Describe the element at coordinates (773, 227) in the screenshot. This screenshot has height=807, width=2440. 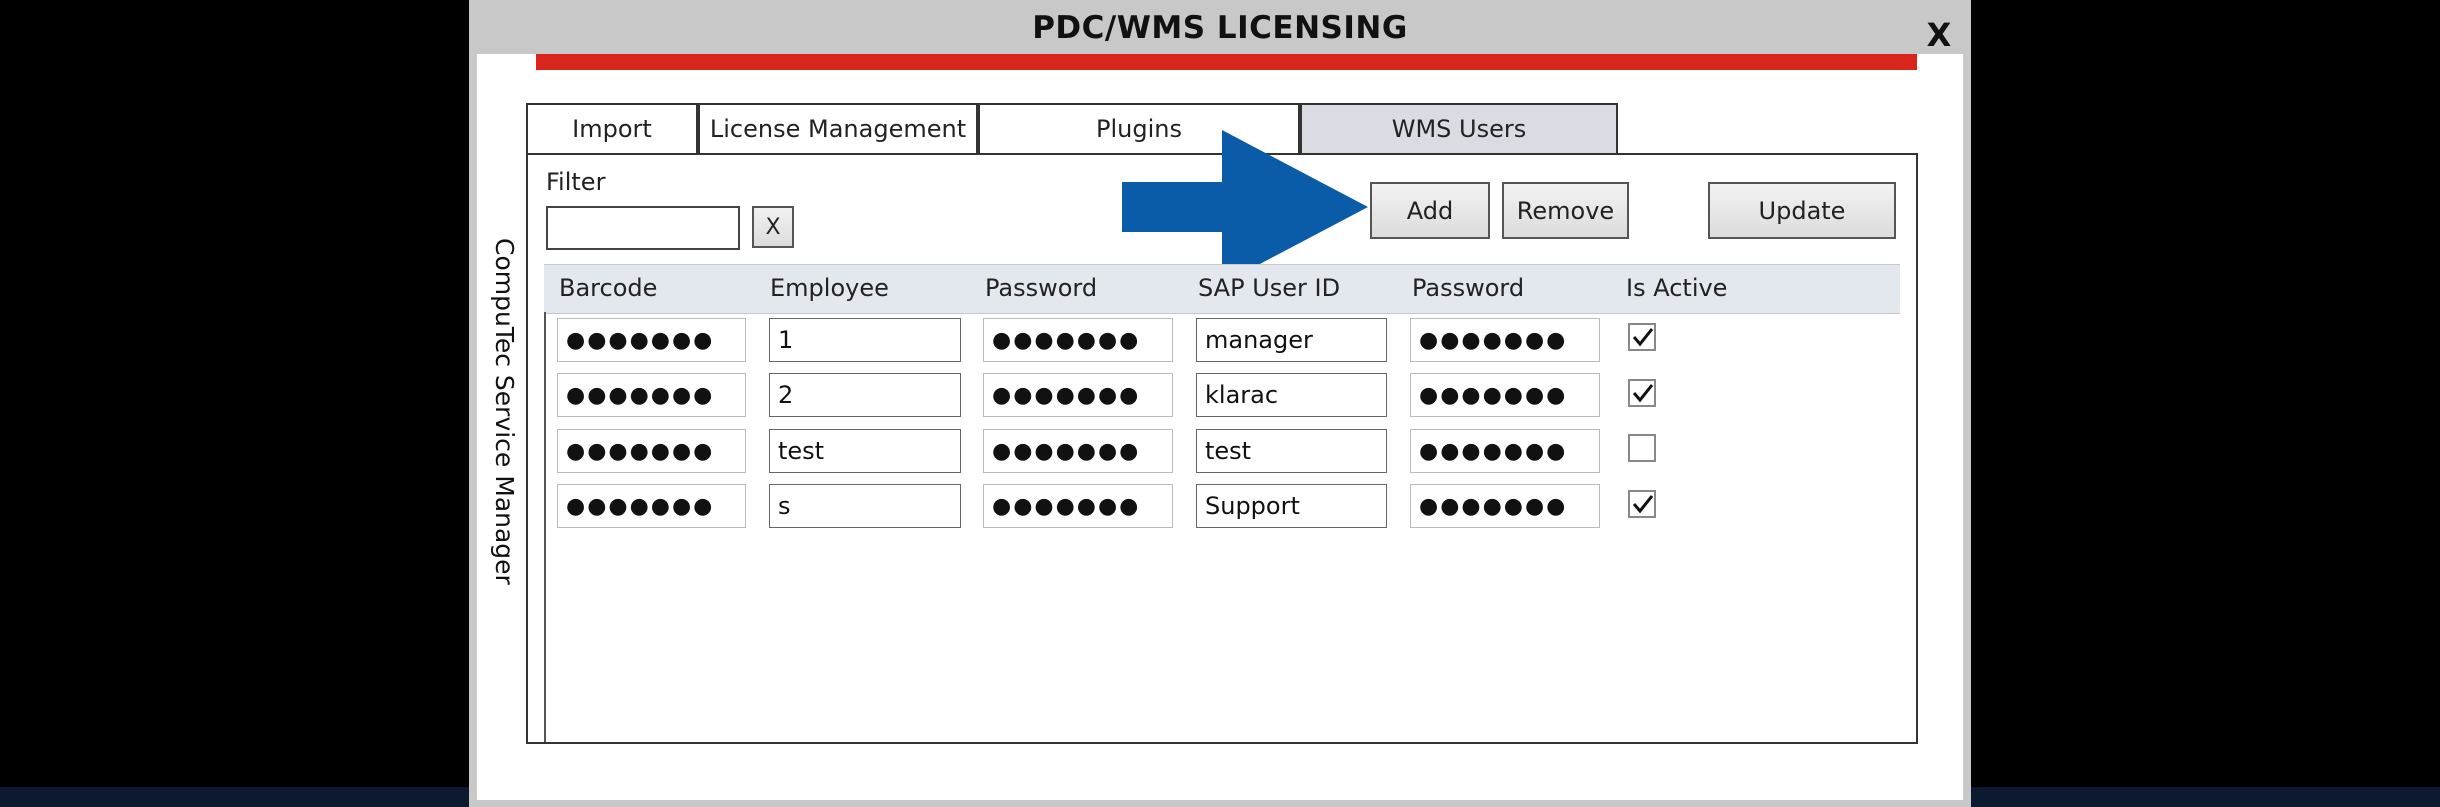
I see `clear-filter-button: X` at that location.